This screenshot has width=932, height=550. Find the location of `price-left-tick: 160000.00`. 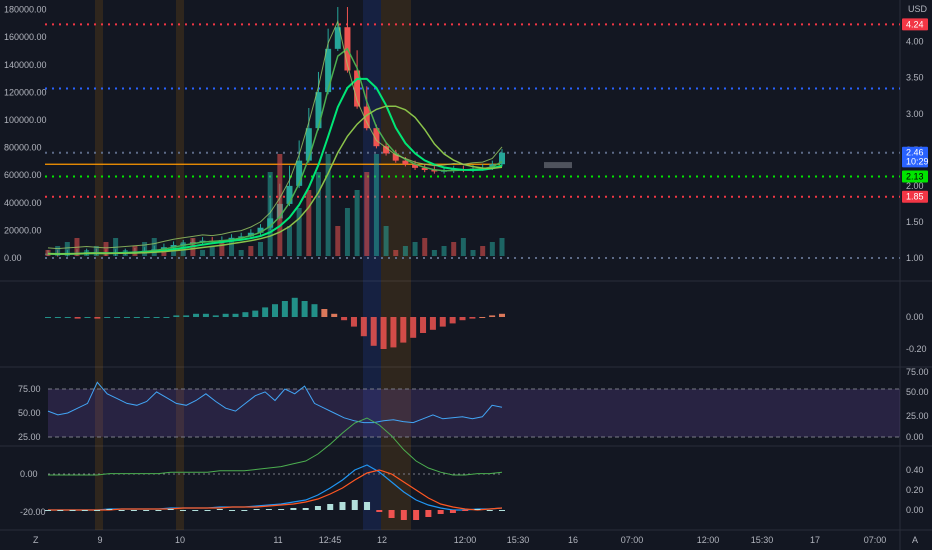

price-left-tick: 160000.00 is located at coordinates (25, 37).